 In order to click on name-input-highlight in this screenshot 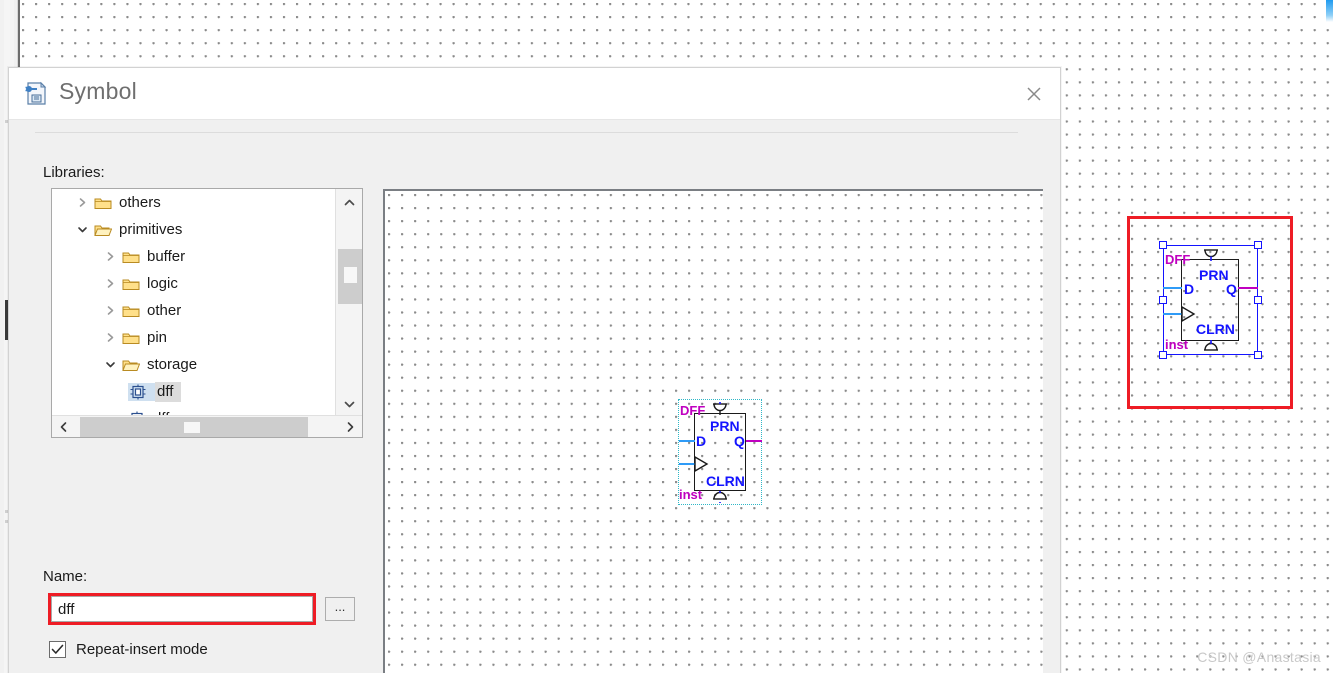, I will do `click(182, 609)`.